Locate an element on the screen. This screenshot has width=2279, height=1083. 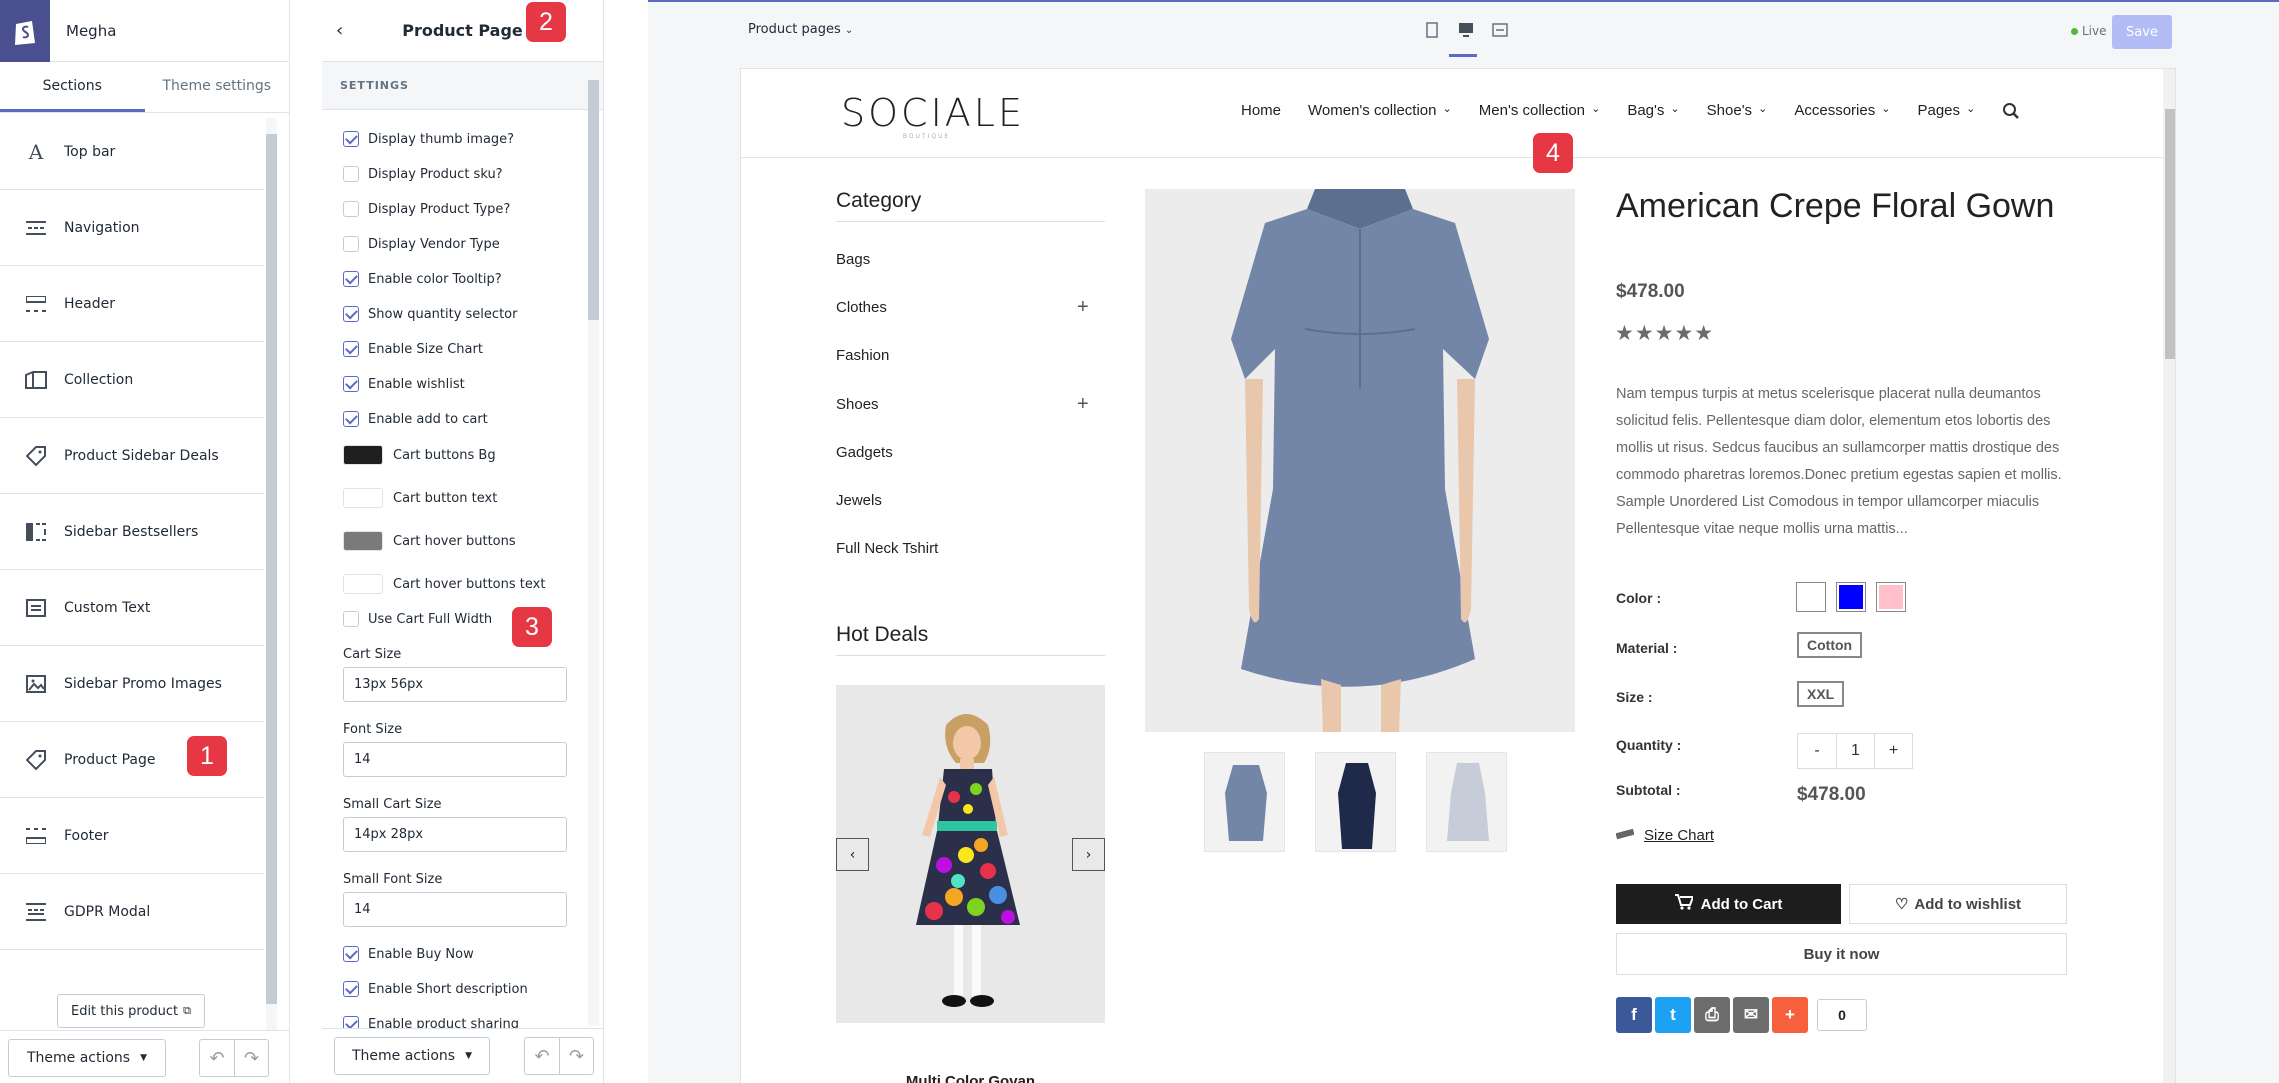
color-setting-cart-bg: Cart buttons Bg is located at coordinates (419, 455).